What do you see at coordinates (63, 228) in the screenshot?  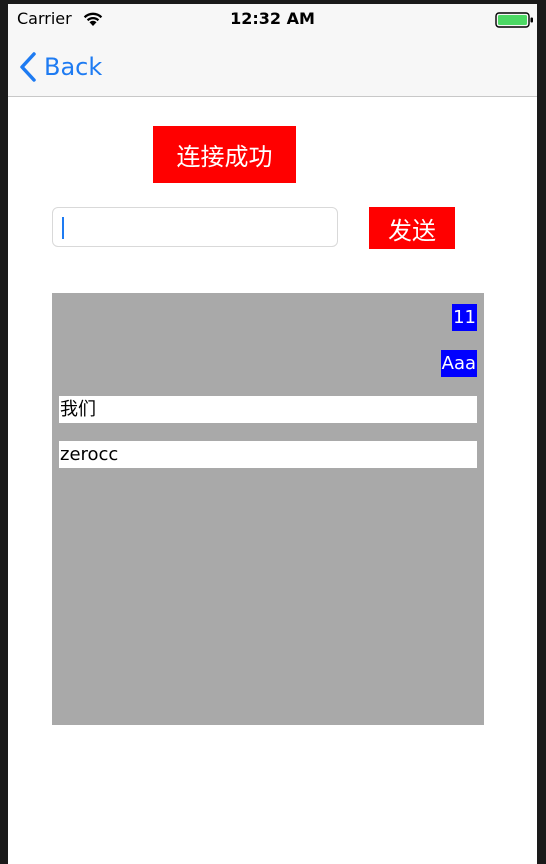 I see `text-cursor` at bounding box center [63, 228].